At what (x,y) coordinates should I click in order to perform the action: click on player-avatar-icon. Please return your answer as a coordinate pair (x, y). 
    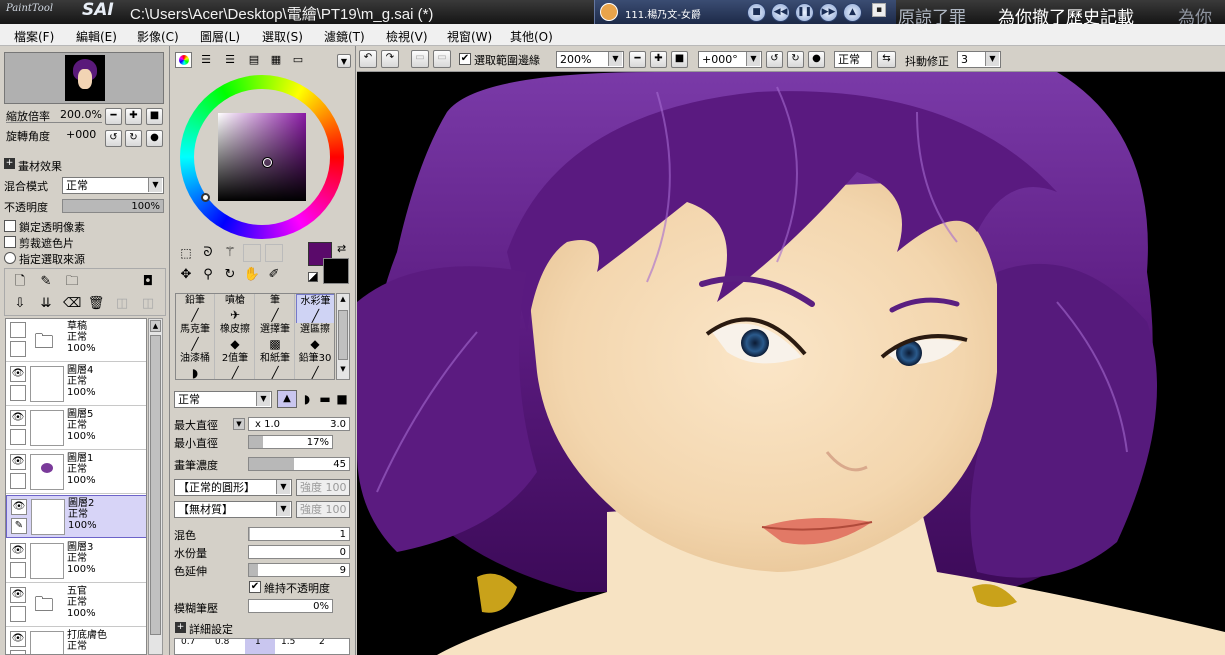
    Looking at the image, I should click on (609, 12).